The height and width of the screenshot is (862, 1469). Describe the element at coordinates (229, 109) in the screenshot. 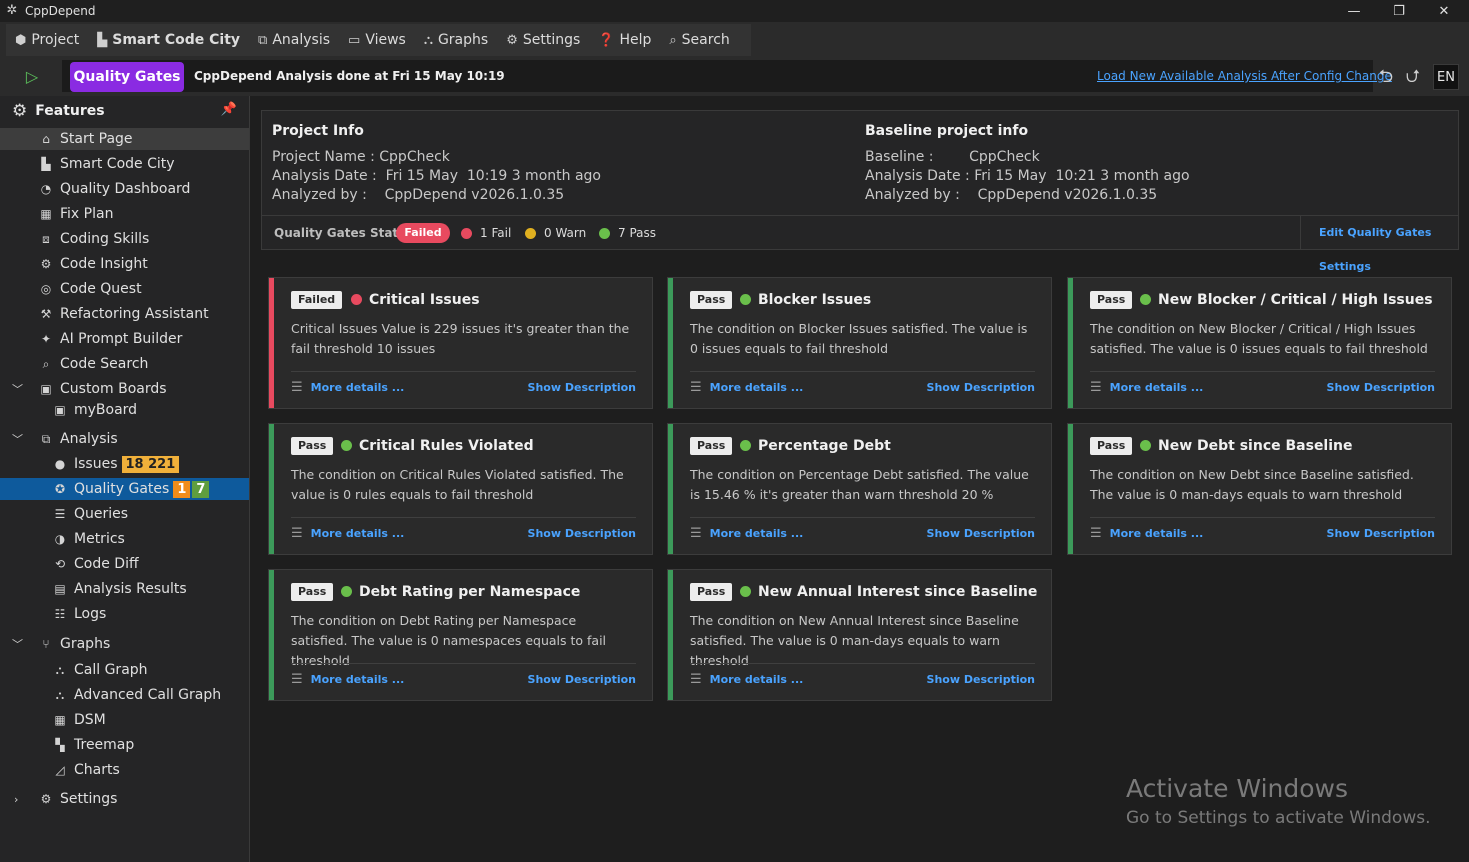

I see `pin-icon: 📌` at that location.